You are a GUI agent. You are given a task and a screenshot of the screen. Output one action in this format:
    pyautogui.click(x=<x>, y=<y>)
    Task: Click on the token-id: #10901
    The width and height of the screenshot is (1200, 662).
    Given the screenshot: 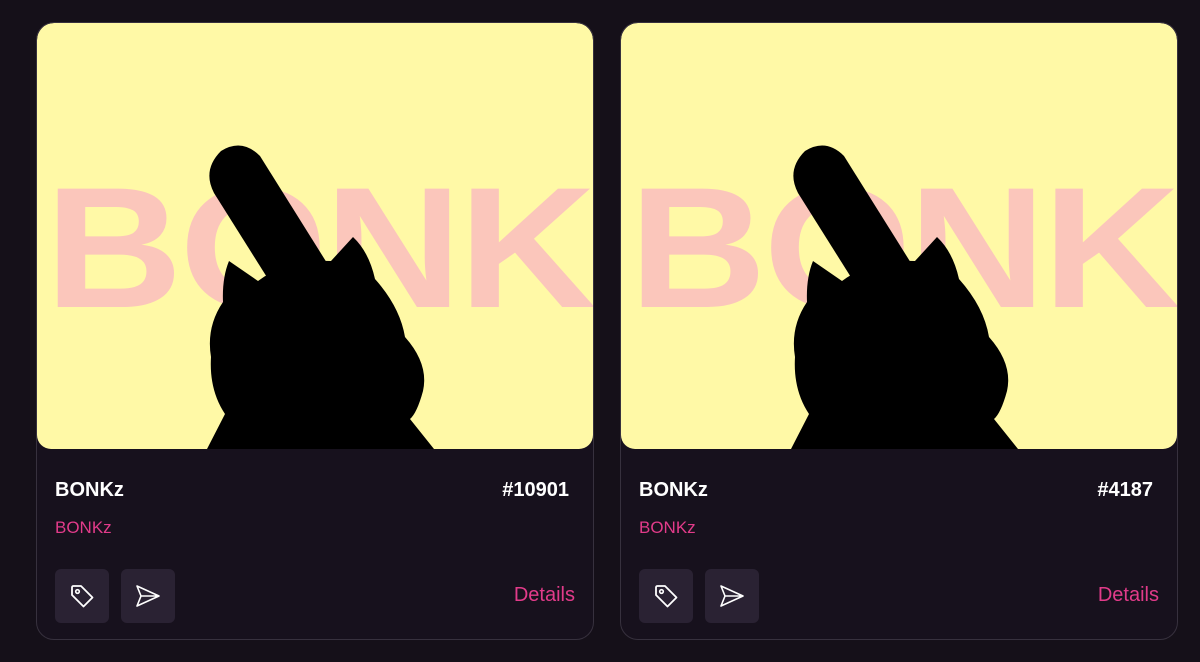 What is the action you would take?
    pyautogui.click(x=535, y=490)
    